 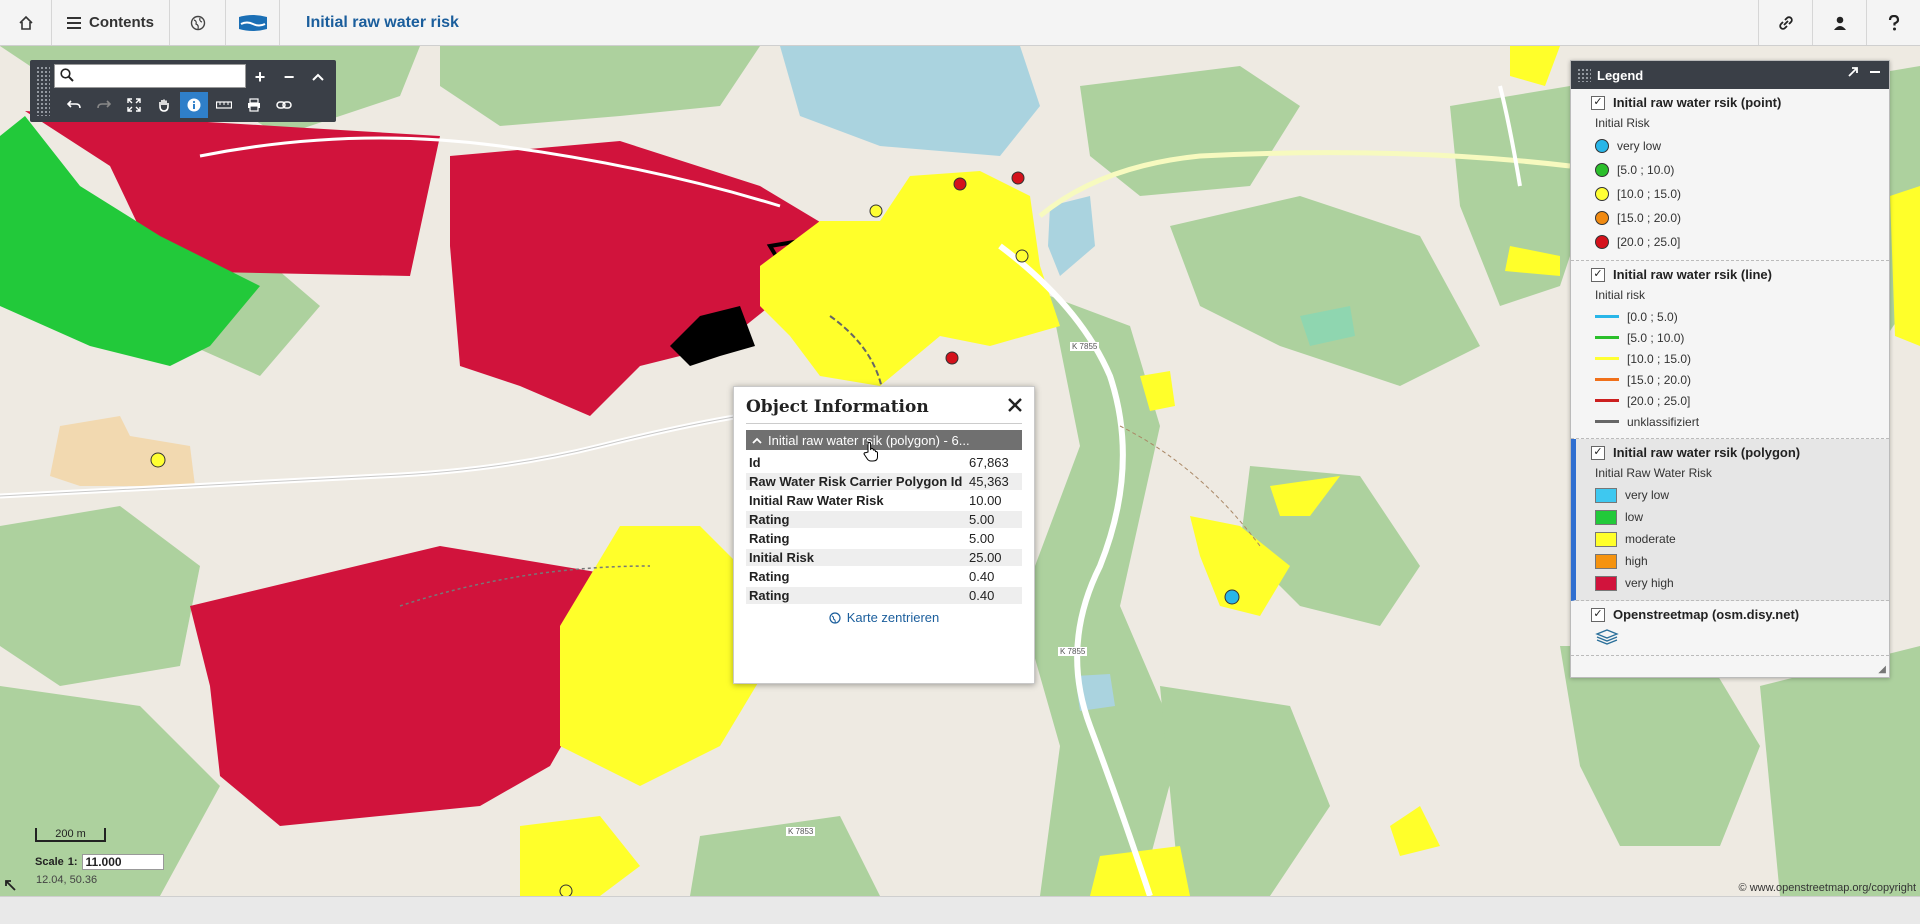 I want to click on legend-item-label: [5.0 ; 10.0), so click(x=1656, y=337).